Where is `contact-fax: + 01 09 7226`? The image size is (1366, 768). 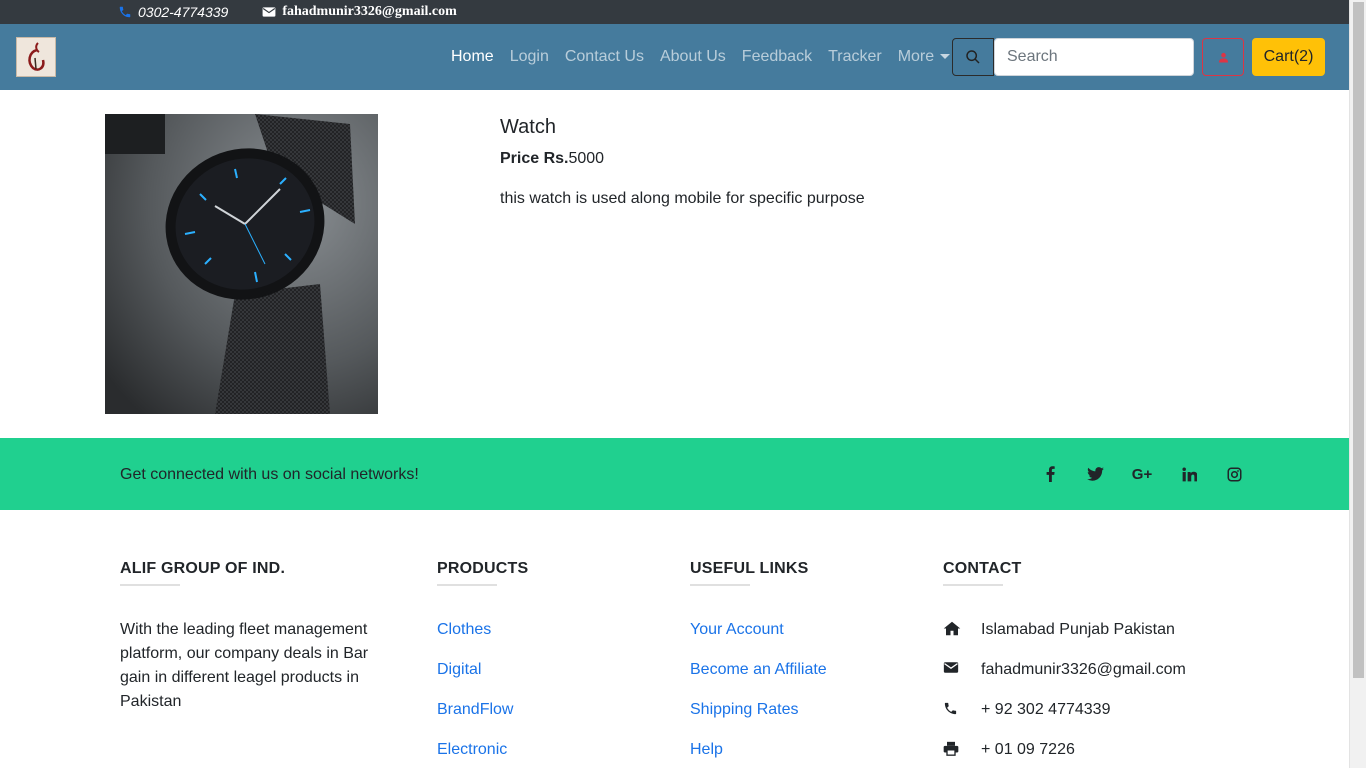
contact-fax: + 01 09 7226 is located at coordinates (1028, 749).